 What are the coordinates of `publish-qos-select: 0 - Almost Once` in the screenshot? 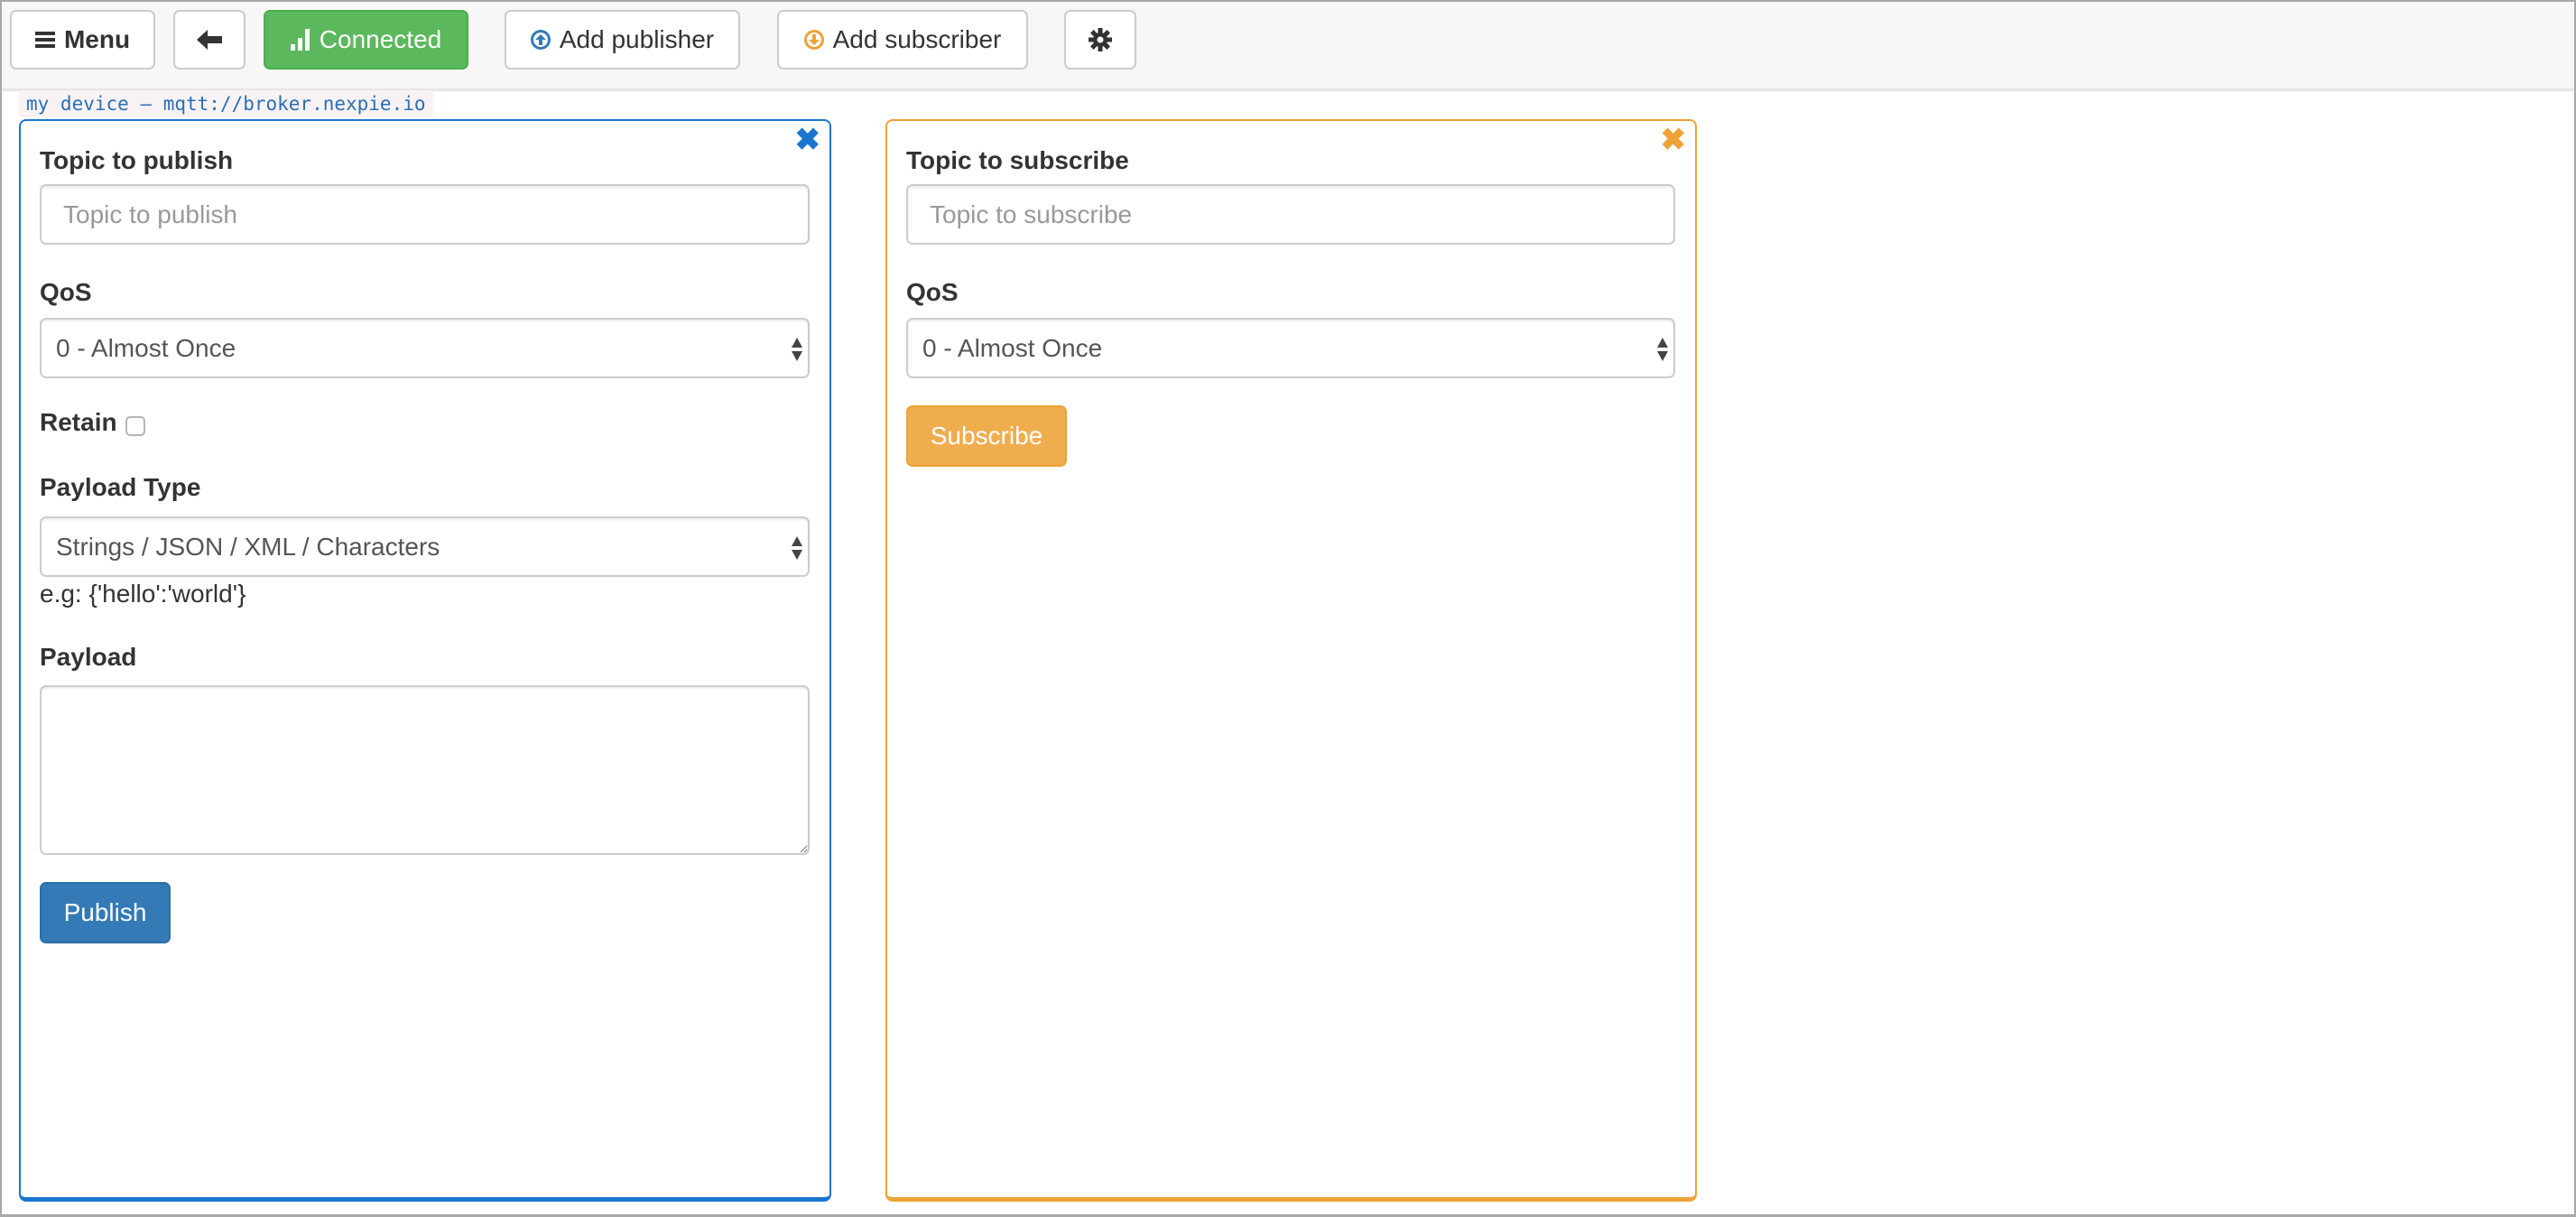 It's located at (425, 348).